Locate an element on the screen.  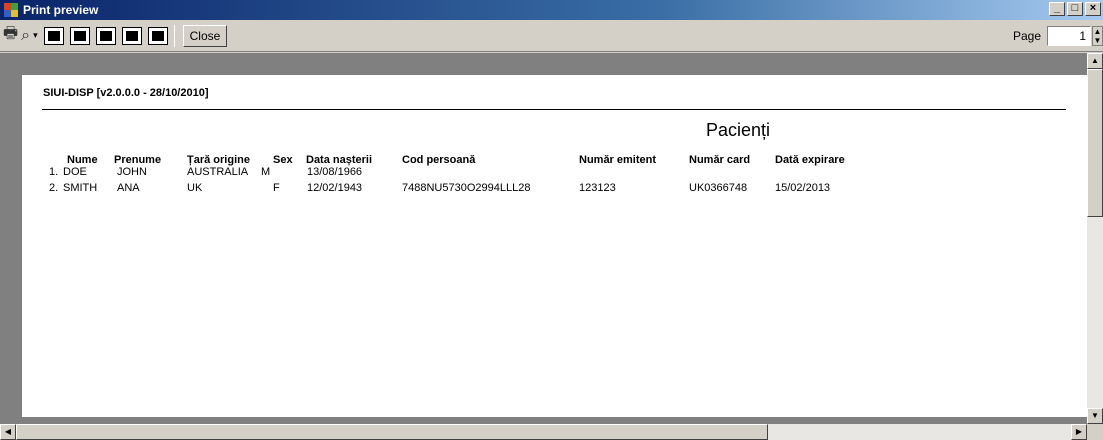
table-cell: F is located at coordinates (276, 188).